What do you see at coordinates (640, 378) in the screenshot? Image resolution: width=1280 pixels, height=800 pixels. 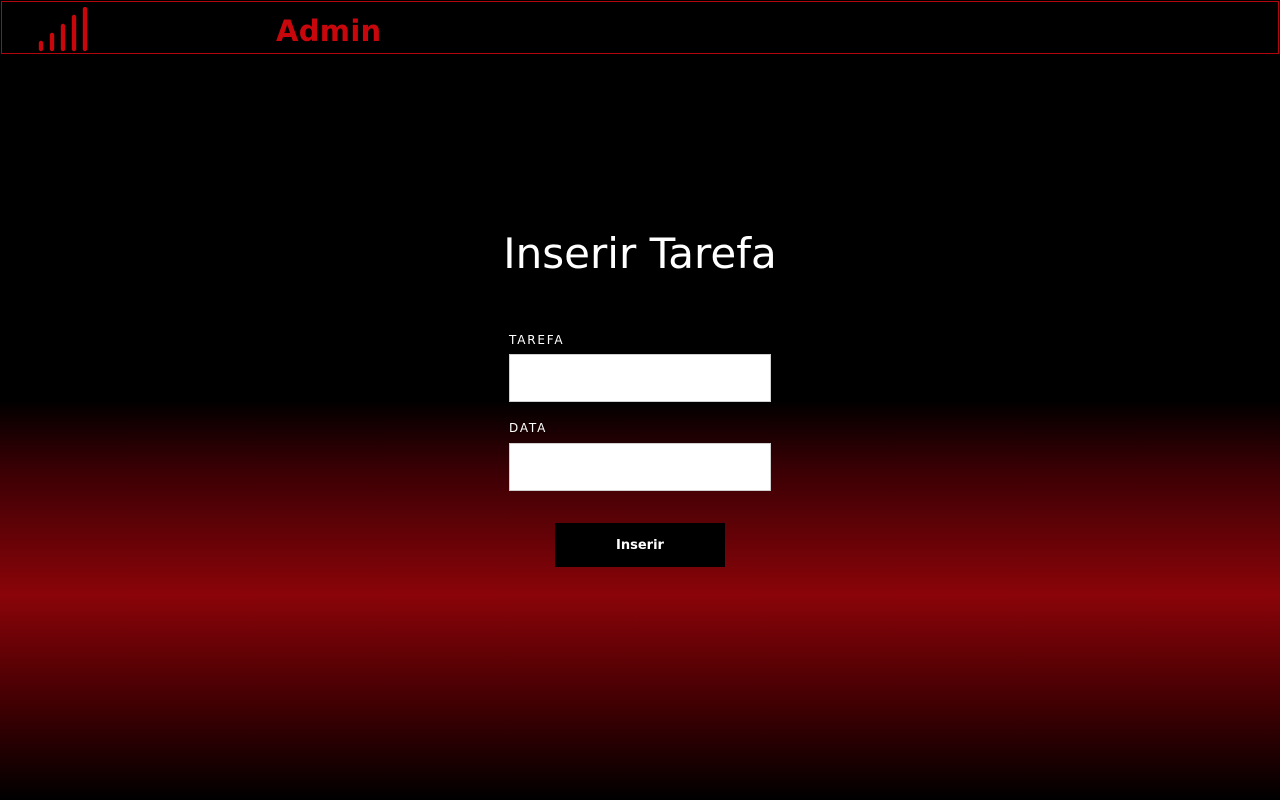 I see `tarefa-input` at bounding box center [640, 378].